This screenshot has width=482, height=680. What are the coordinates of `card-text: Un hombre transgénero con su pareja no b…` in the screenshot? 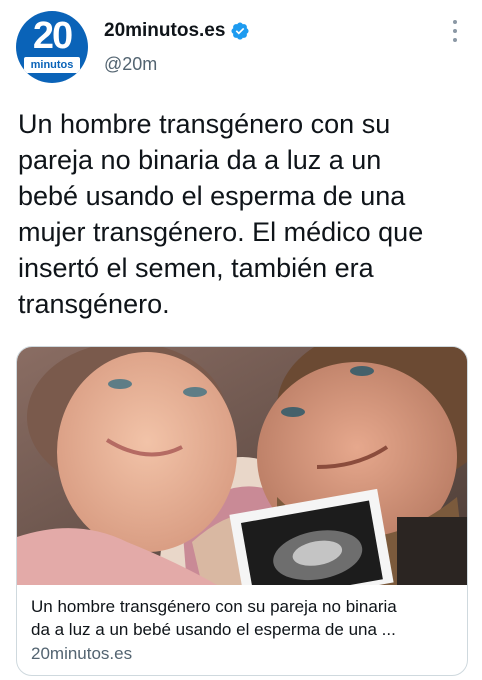 It's located at (243, 629).